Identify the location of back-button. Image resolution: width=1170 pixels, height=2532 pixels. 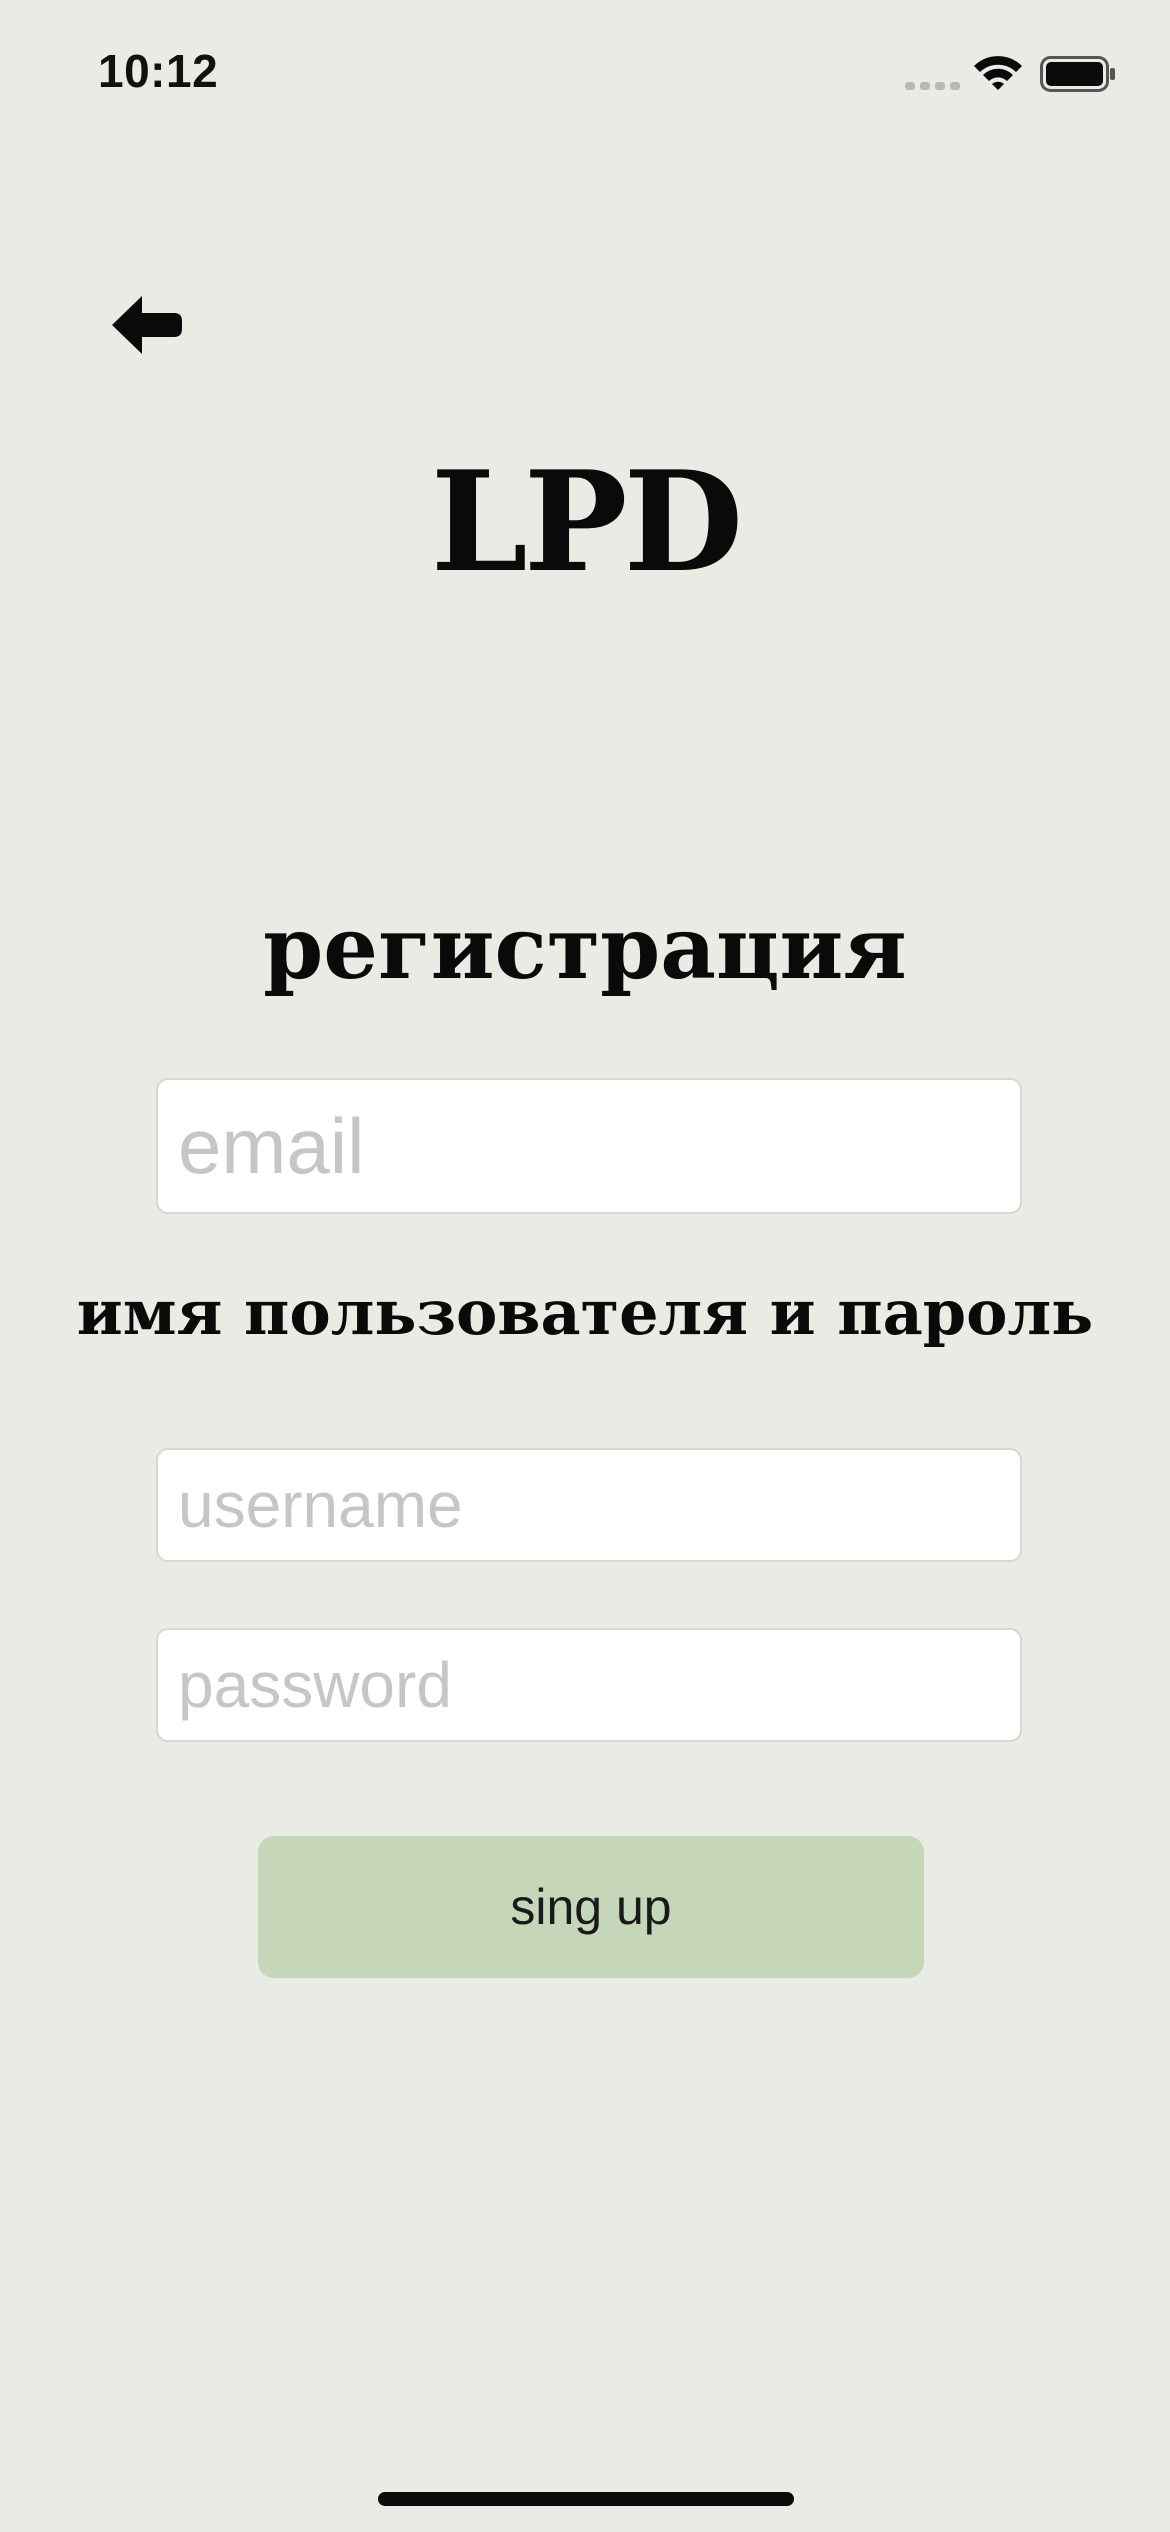
(148, 325).